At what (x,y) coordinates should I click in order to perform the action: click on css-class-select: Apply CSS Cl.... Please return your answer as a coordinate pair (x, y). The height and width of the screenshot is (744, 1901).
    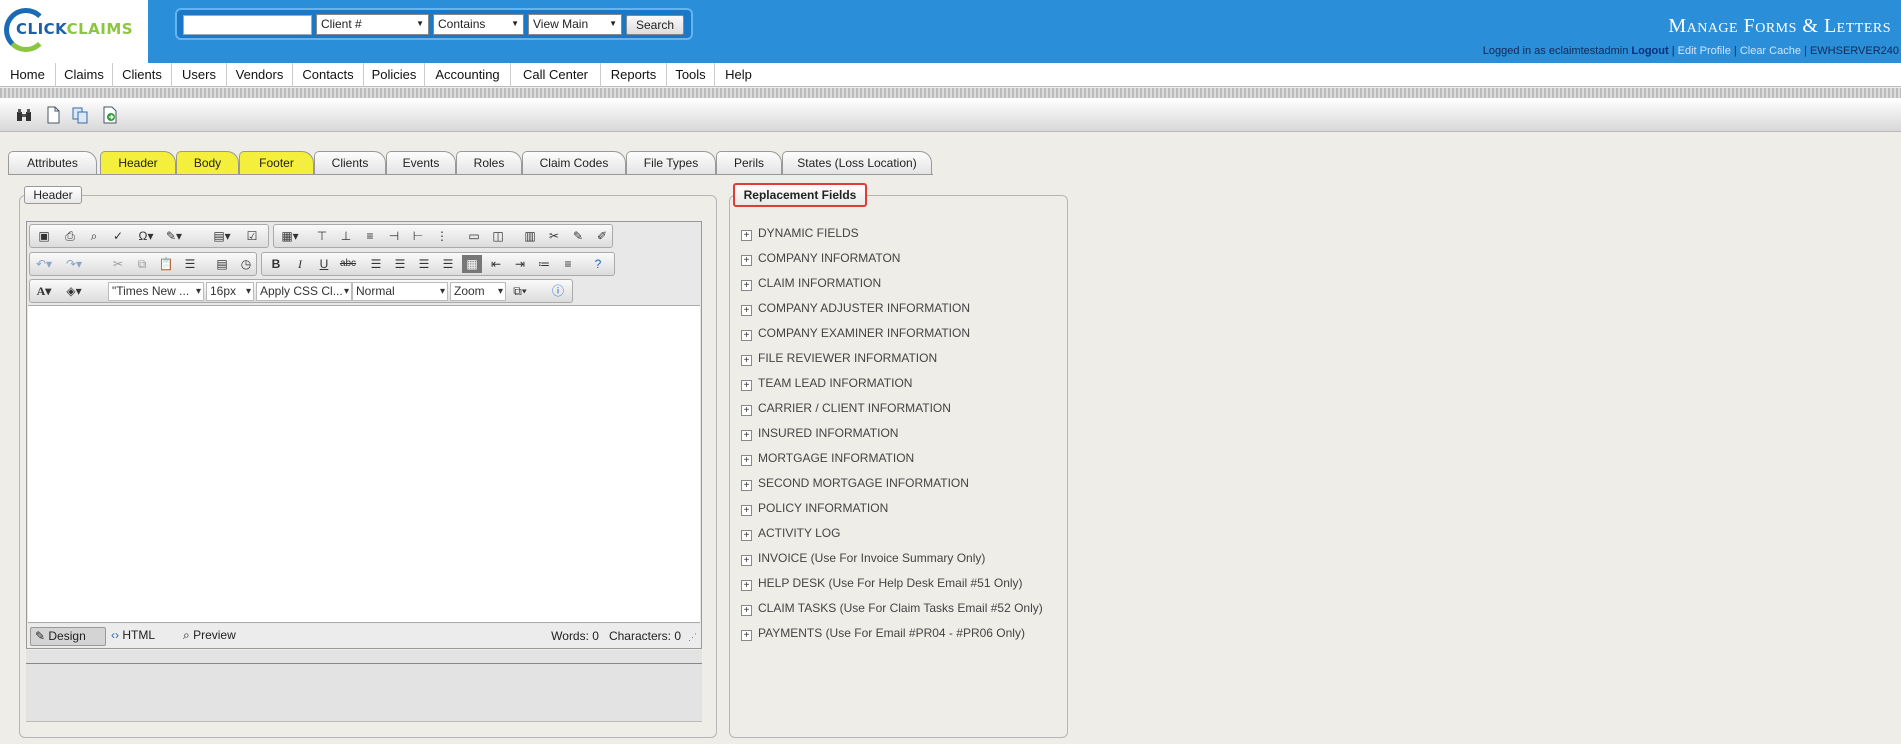
    Looking at the image, I should click on (304, 291).